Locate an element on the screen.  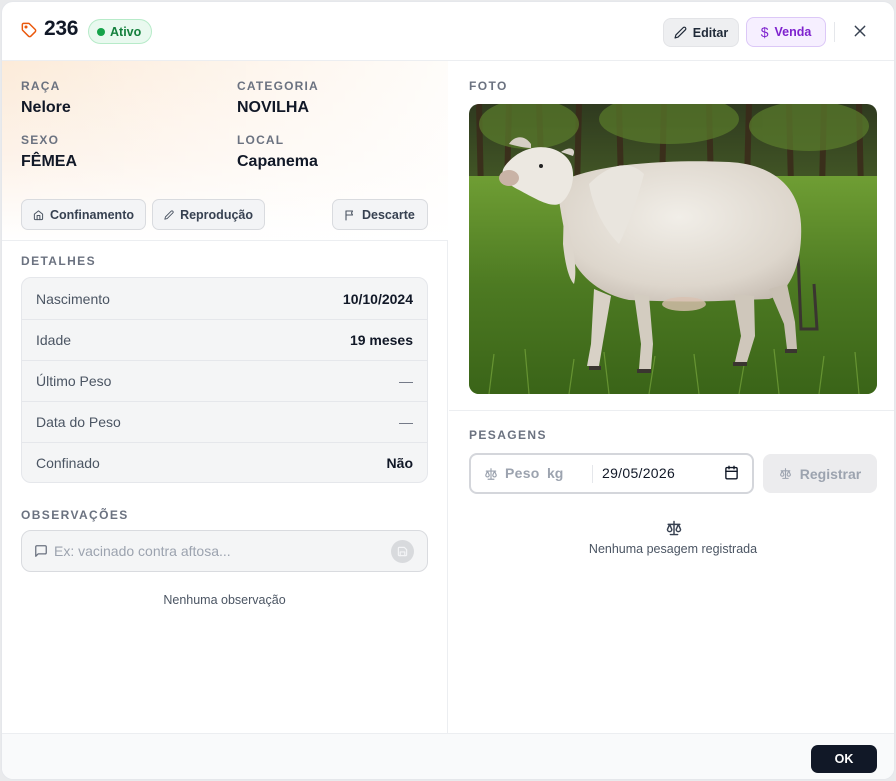
calendar-icon is located at coordinates (731, 472).